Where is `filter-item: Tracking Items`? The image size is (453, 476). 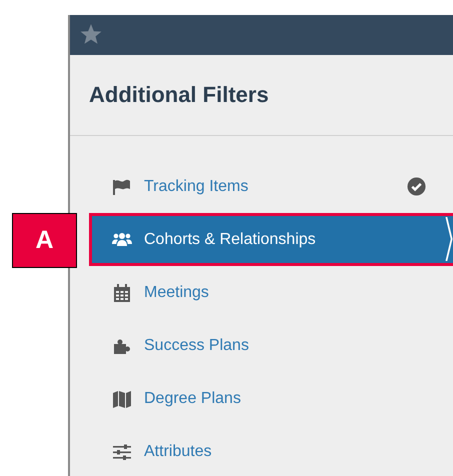 filter-item: Tracking Items is located at coordinates (271, 186).